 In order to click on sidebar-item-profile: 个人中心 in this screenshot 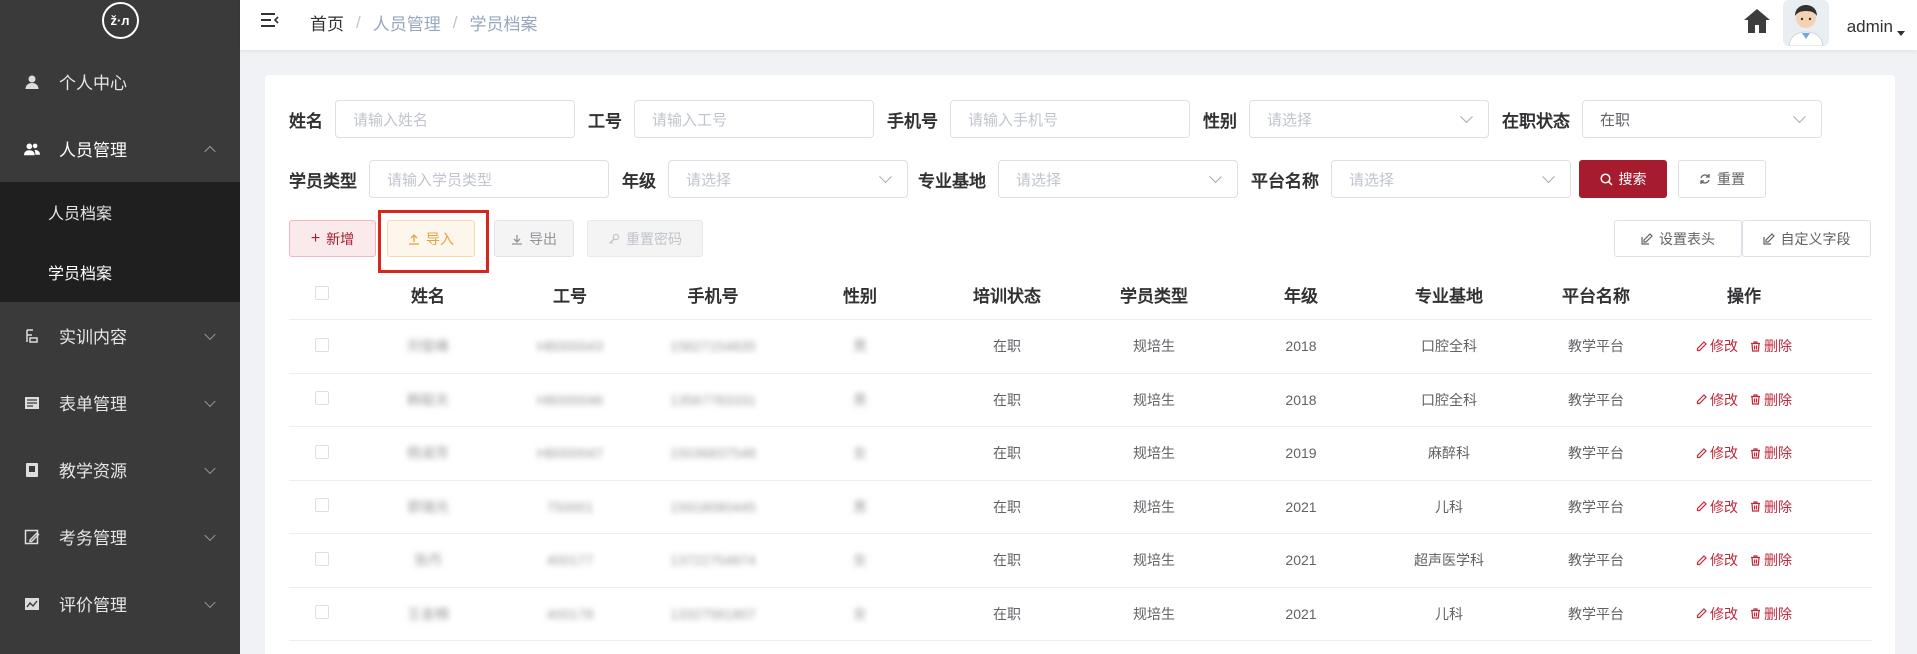, I will do `click(120, 81)`.